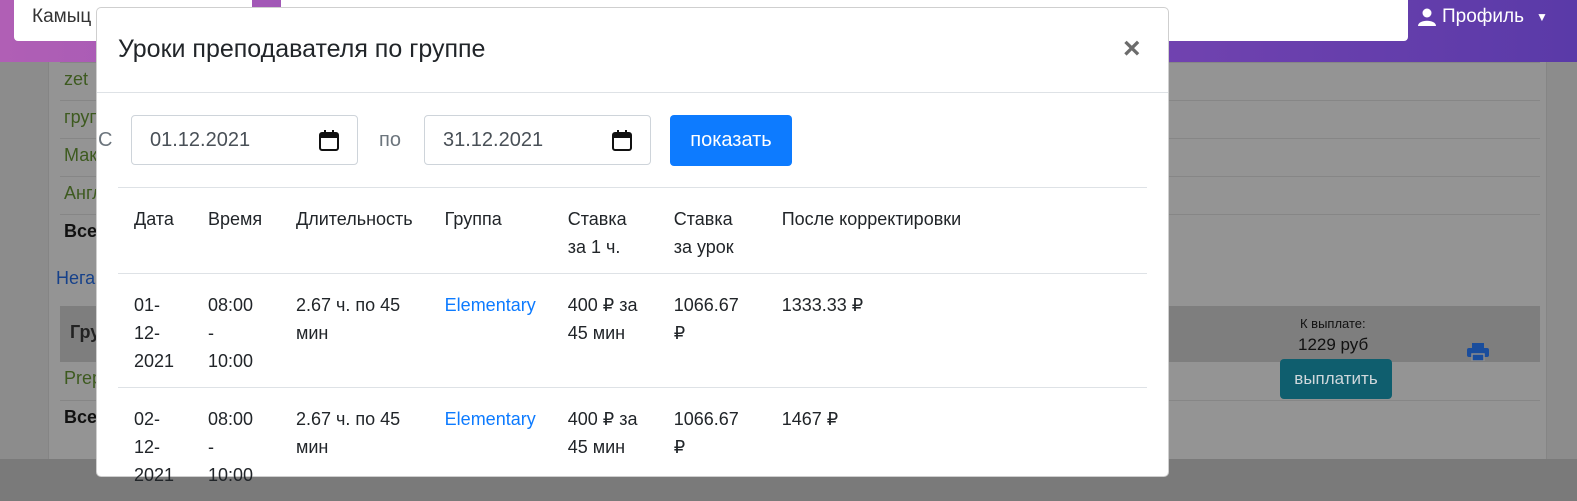 Image resolution: width=1577 pixels, height=501 pixels. I want to click on column-header-group: Группа, so click(490, 231).